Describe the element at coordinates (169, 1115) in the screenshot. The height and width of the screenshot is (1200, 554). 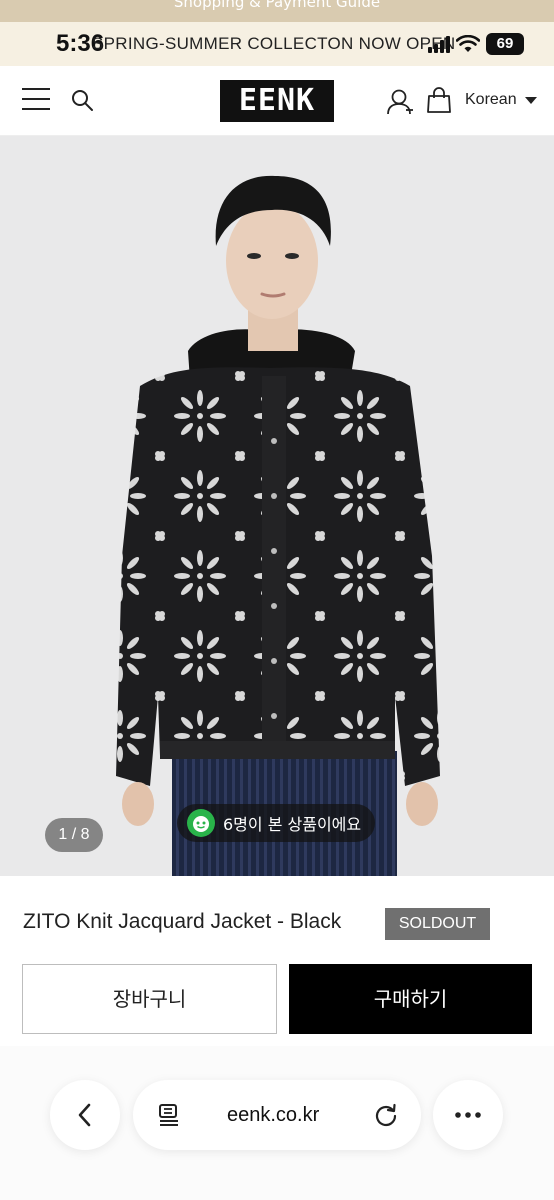
I see `reader-mode-icon` at that location.